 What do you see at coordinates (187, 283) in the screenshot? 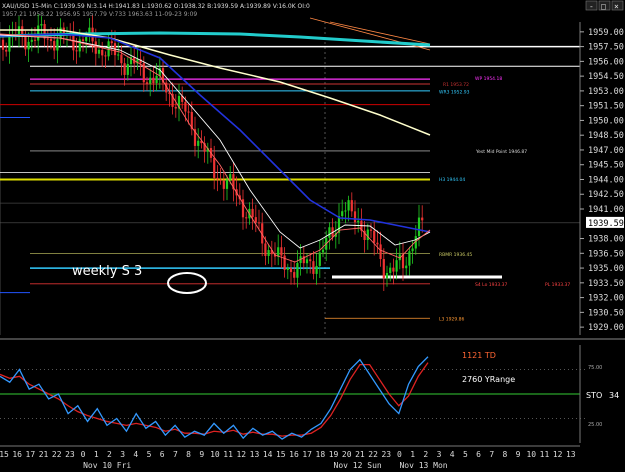
I see `weekly-s3-circle` at bounding box center [187, 283].